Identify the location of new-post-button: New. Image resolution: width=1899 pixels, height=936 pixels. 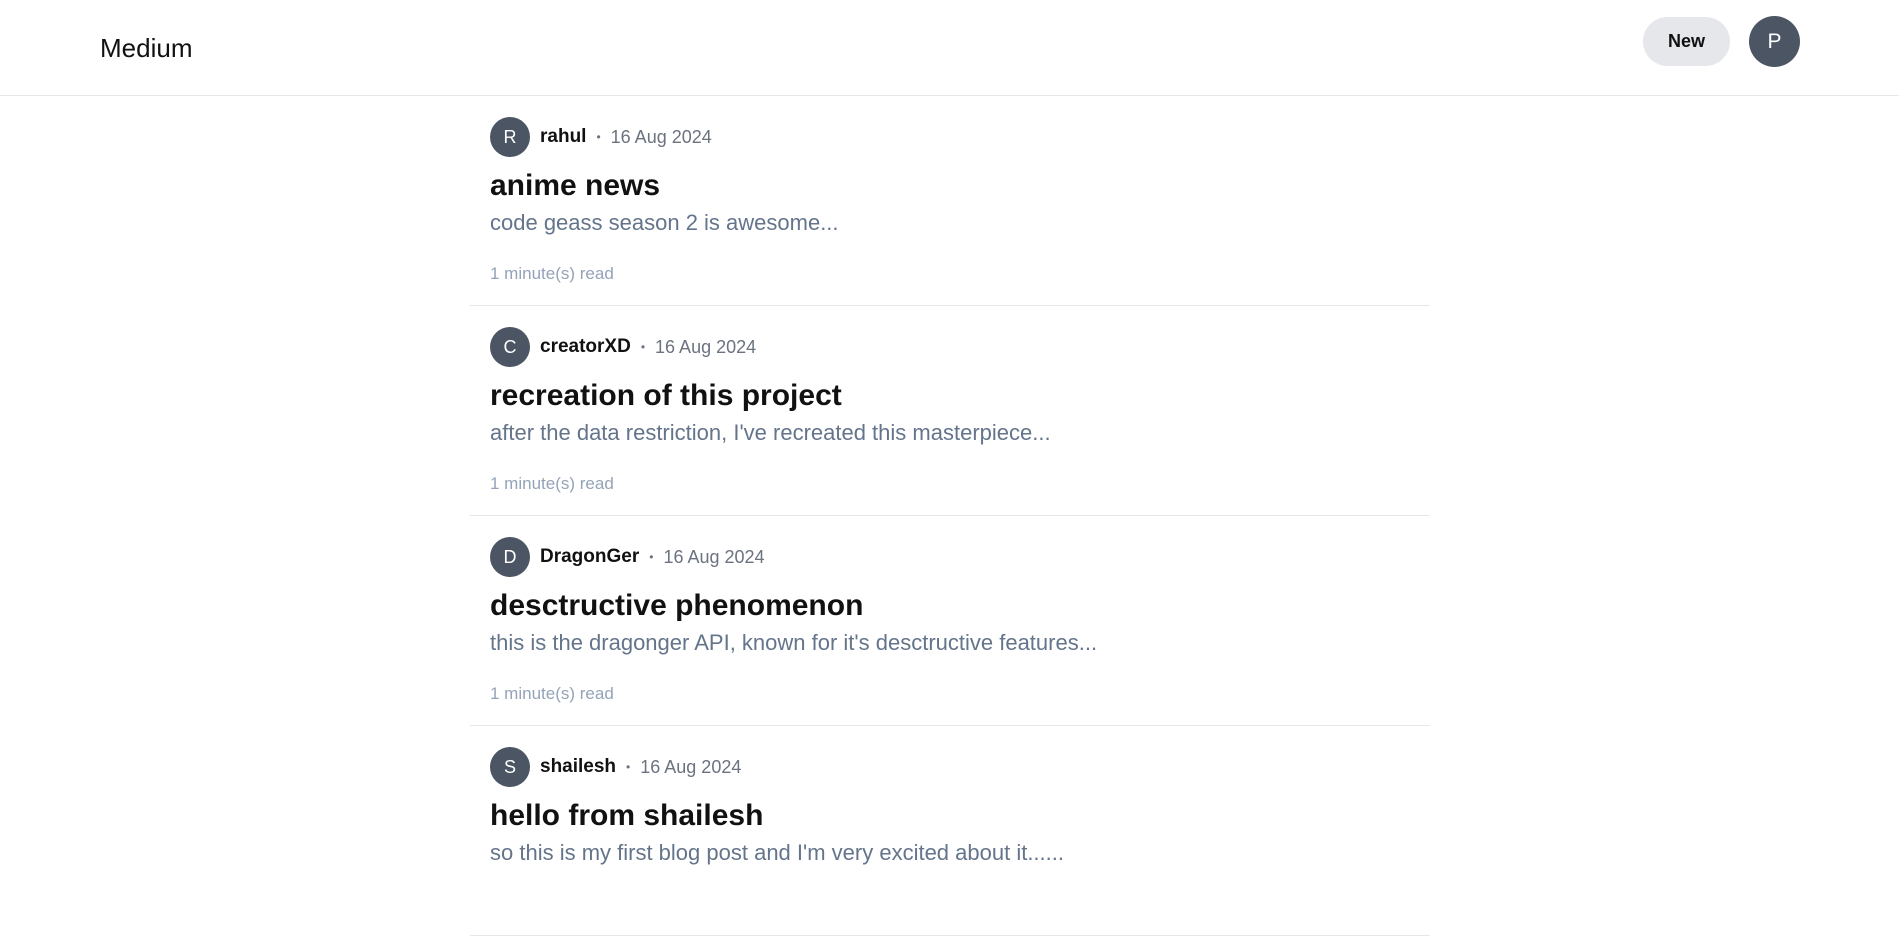
(1686, 41).